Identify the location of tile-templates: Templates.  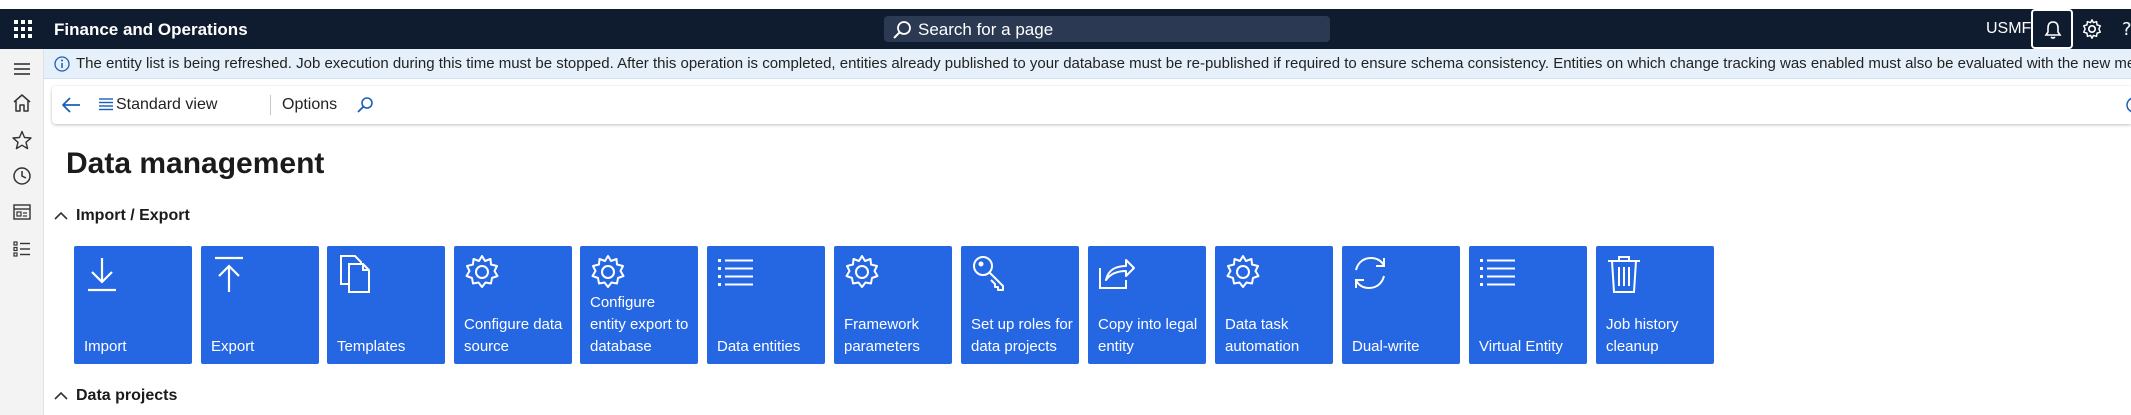
(386, 305).